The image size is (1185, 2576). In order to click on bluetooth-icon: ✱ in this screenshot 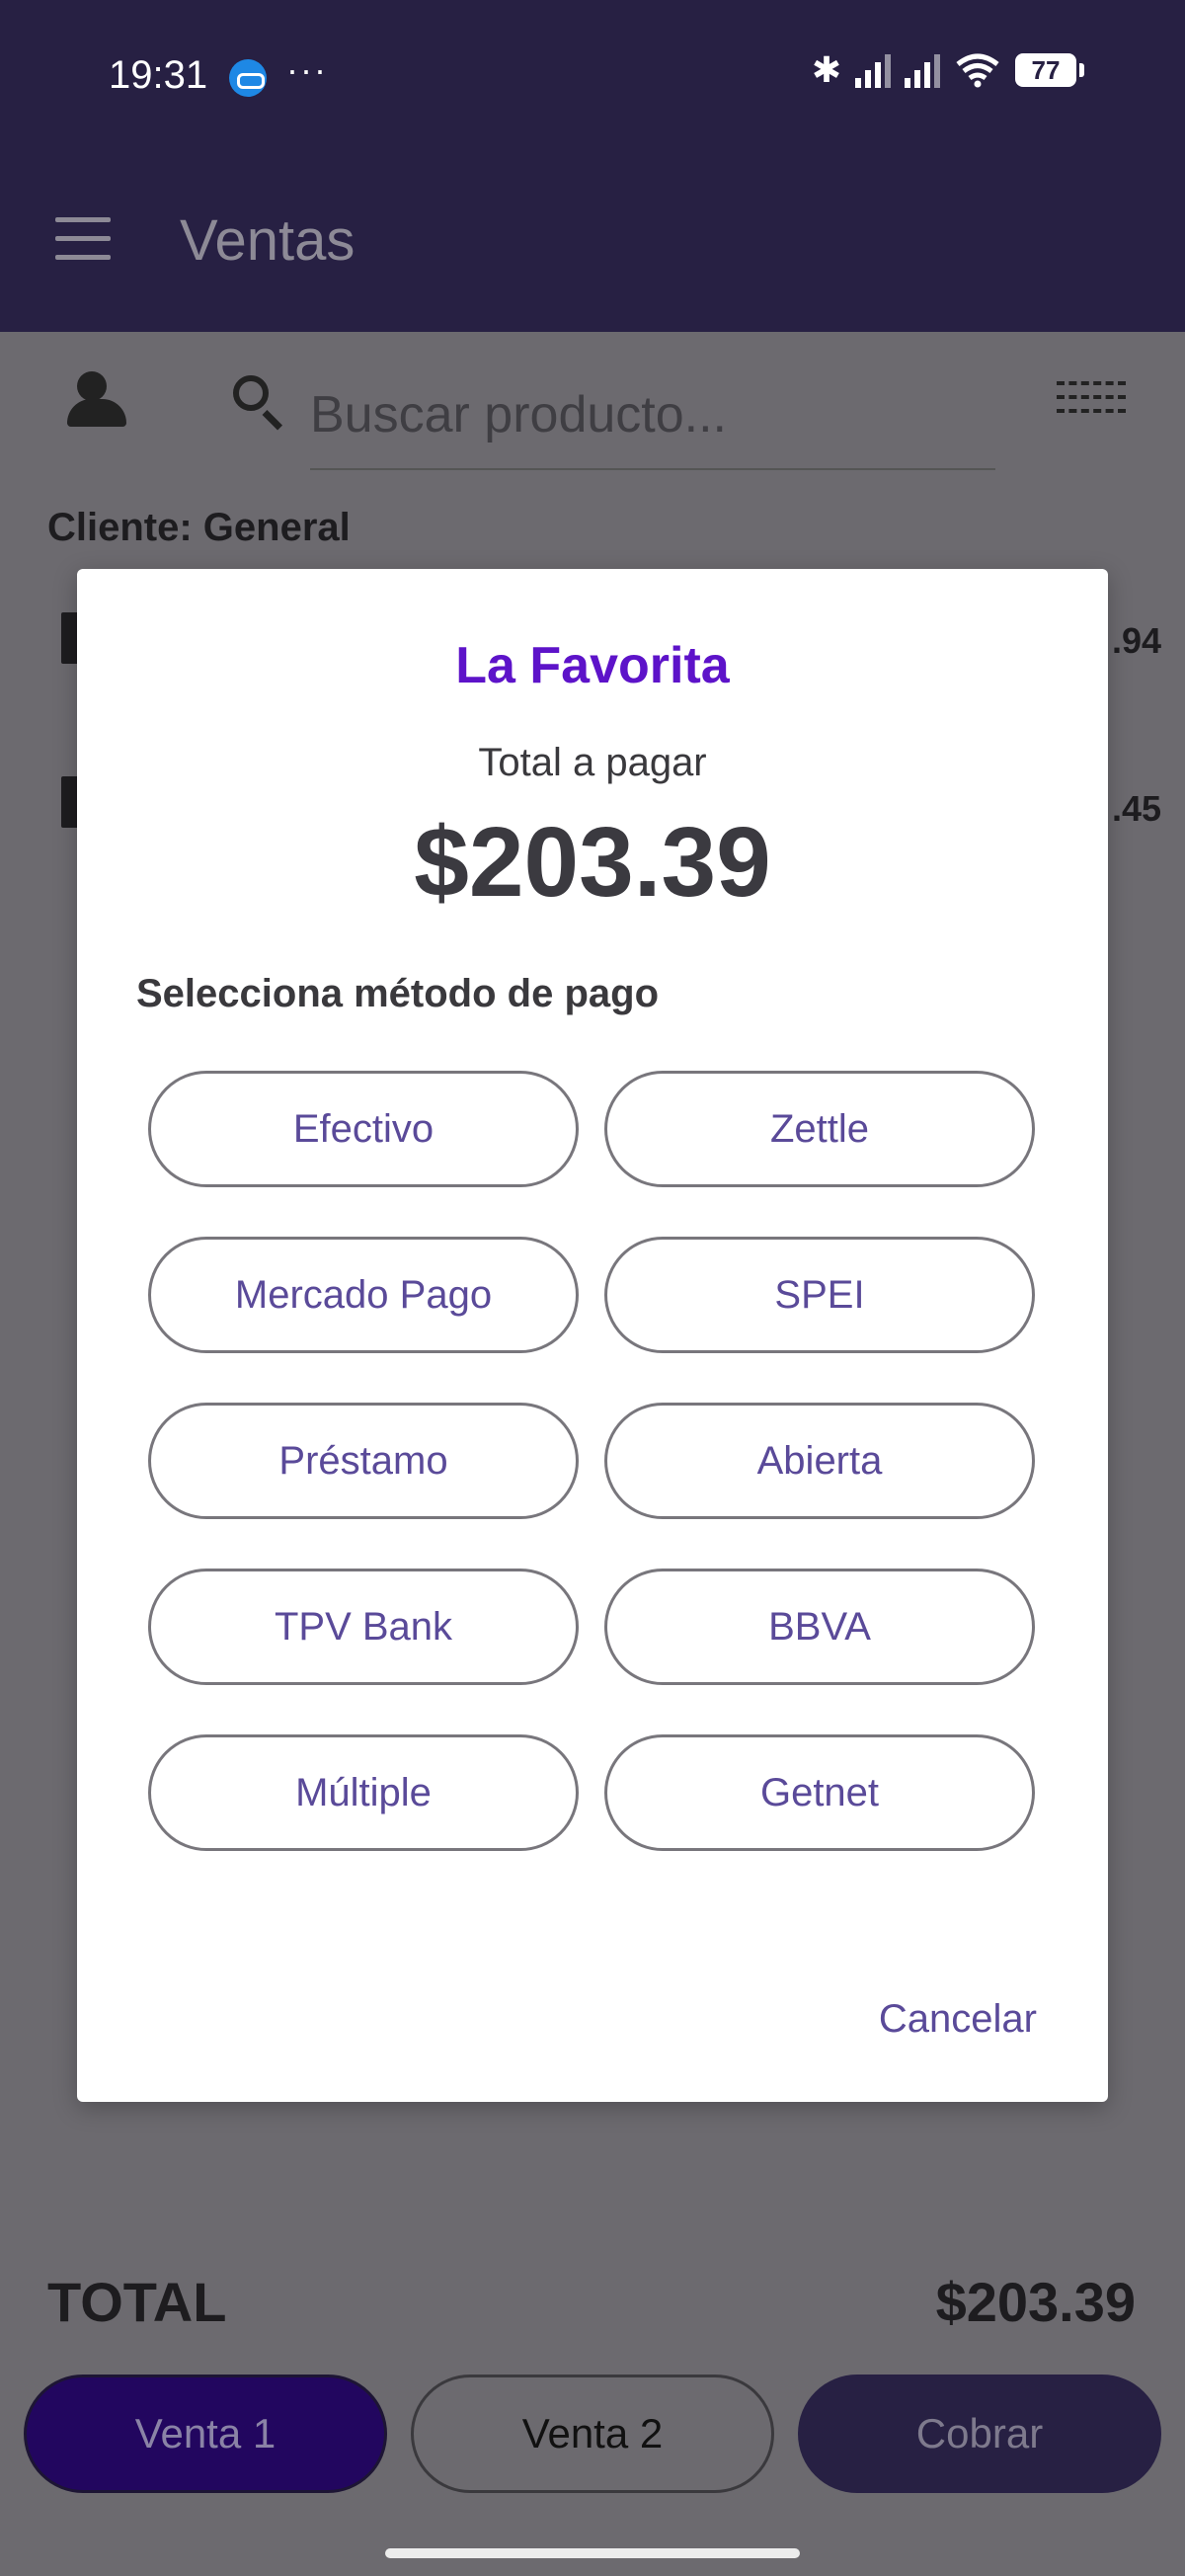, I will do `click(826, 69)`.